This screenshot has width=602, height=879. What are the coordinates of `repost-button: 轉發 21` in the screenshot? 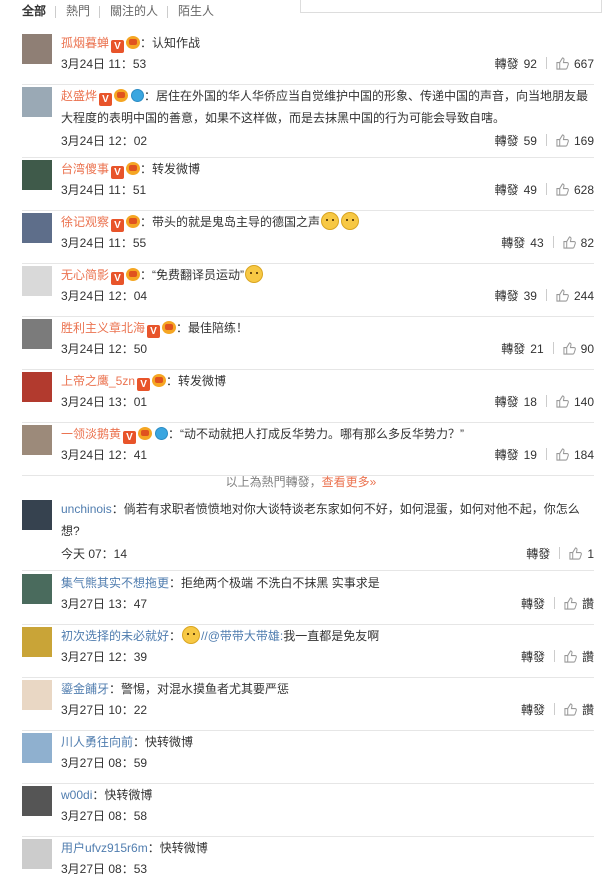 It's located at (522, 349).